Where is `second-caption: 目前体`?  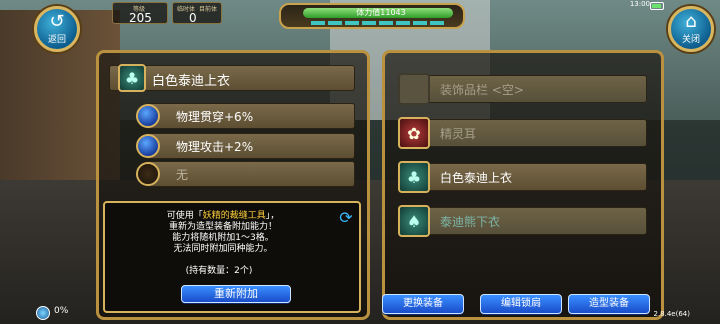
second-caption: 目前体 is located at coordinates (208, 9).